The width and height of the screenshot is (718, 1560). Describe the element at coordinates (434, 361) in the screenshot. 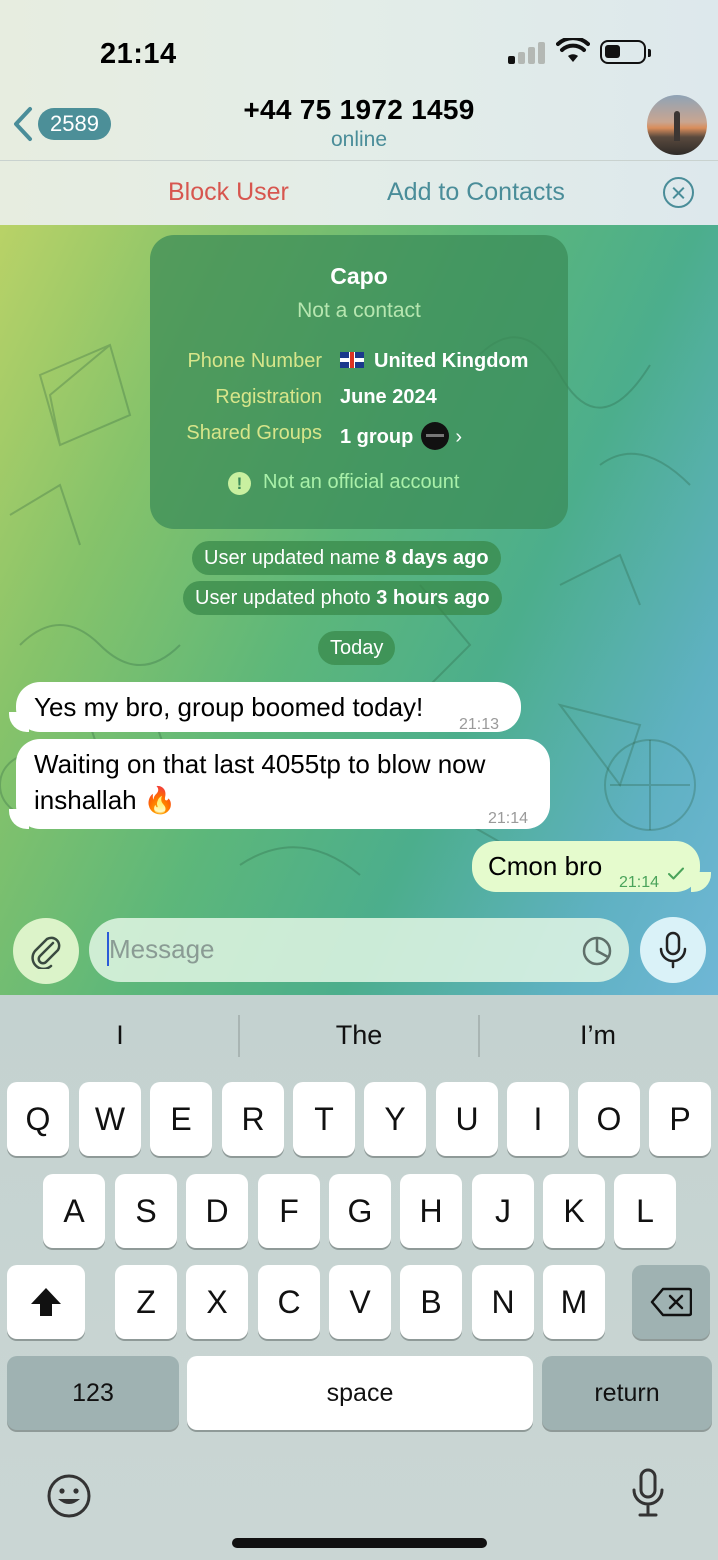

I see `info-value-phone: United Kingdom` at that location.